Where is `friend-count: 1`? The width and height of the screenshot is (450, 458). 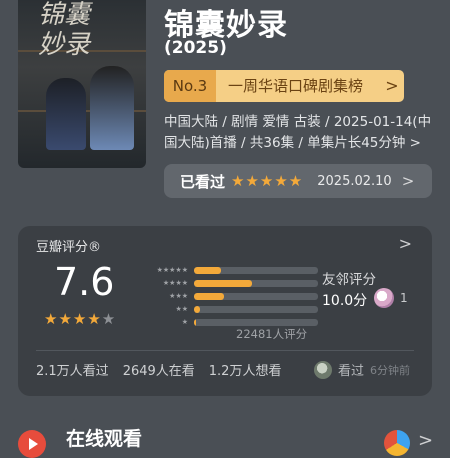 friend-count: 1 is located at coordinates (404, 298).